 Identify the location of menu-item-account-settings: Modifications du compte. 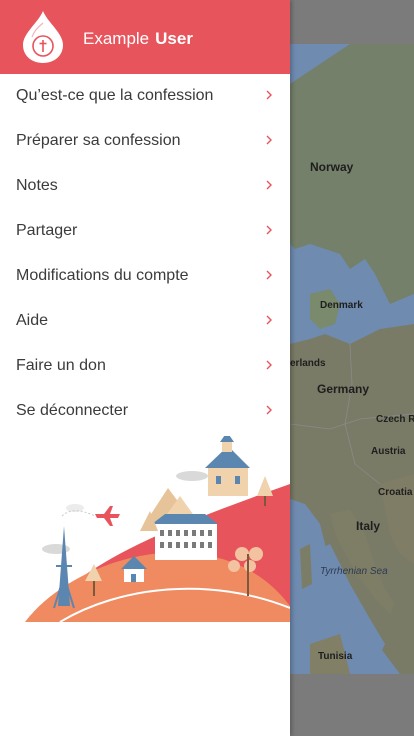
(145, 276).